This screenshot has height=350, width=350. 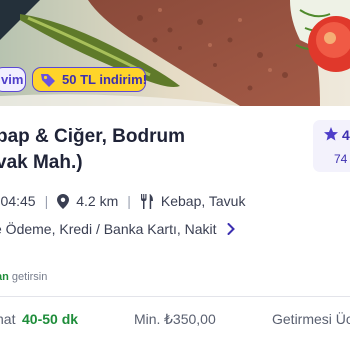 I want to click on cuisine-types: Kebap, Tavuk, so click(x=203, y=201).